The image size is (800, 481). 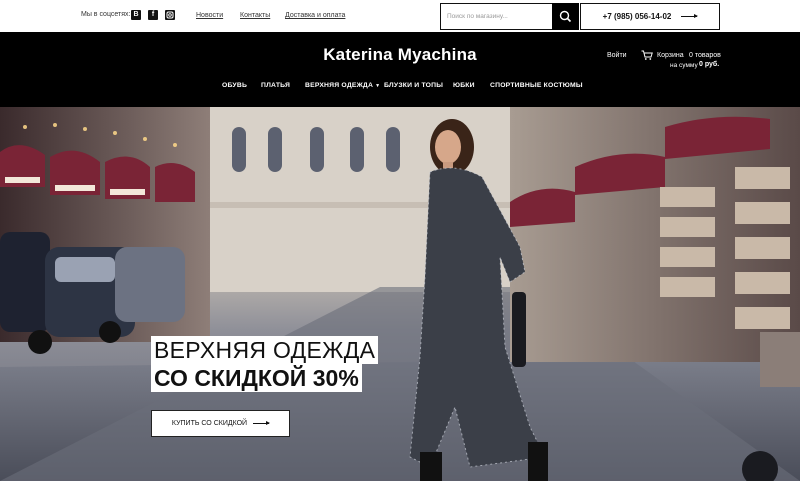 I want to click on nav-item-dresses: ПЛАТЬЯ, so click(x=275, y=85).